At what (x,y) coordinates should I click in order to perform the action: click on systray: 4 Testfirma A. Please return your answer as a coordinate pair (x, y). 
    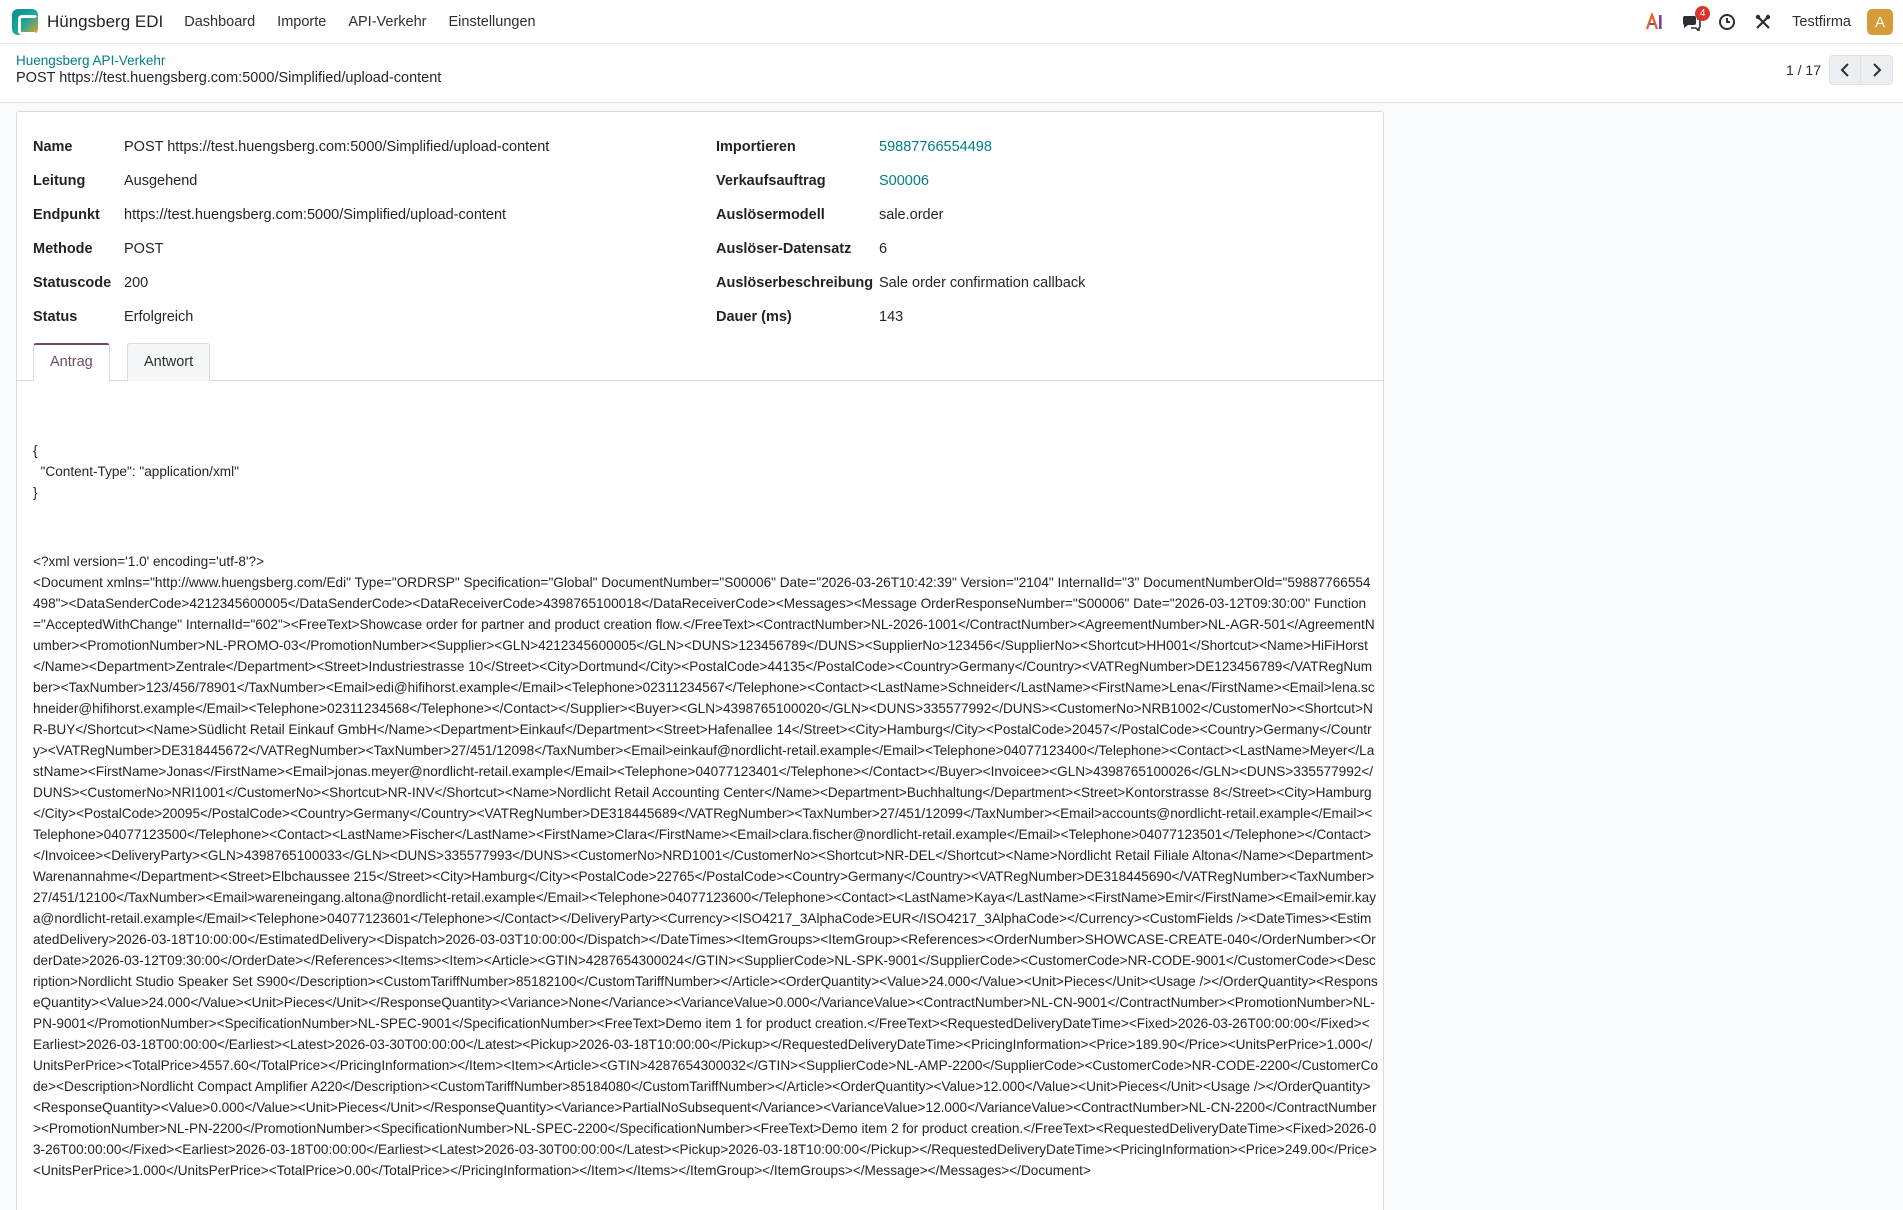
    Looking at the image, I should click on (1761, 22).